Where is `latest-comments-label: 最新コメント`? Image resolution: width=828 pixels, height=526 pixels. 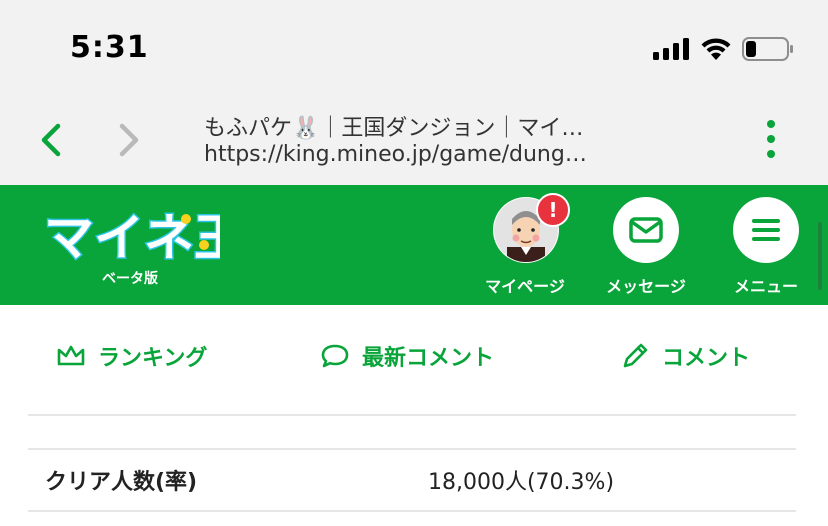 latest-comments-label: 最新コメント is located at coordinates (428, 358).